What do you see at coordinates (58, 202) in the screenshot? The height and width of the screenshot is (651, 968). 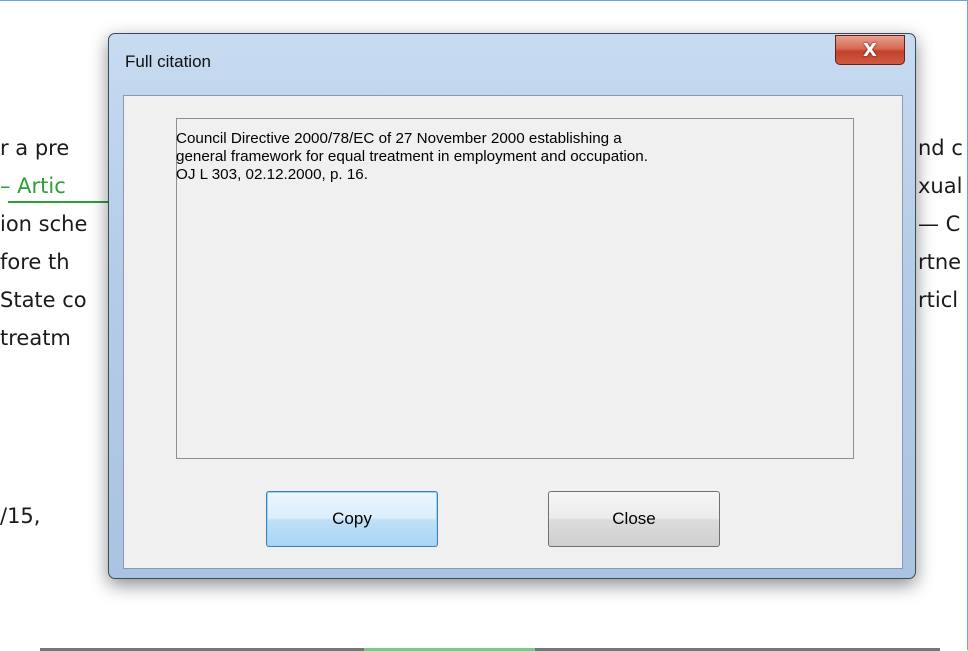 I see `link-underline` at bounding box center [58, 202].